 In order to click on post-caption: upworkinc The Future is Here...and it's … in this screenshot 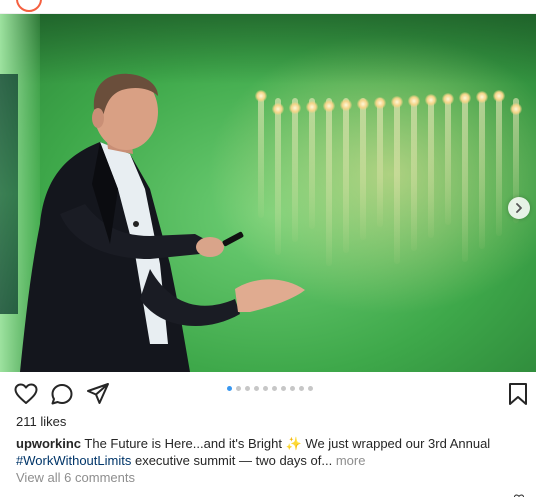, I will do `click(268, 452)`.